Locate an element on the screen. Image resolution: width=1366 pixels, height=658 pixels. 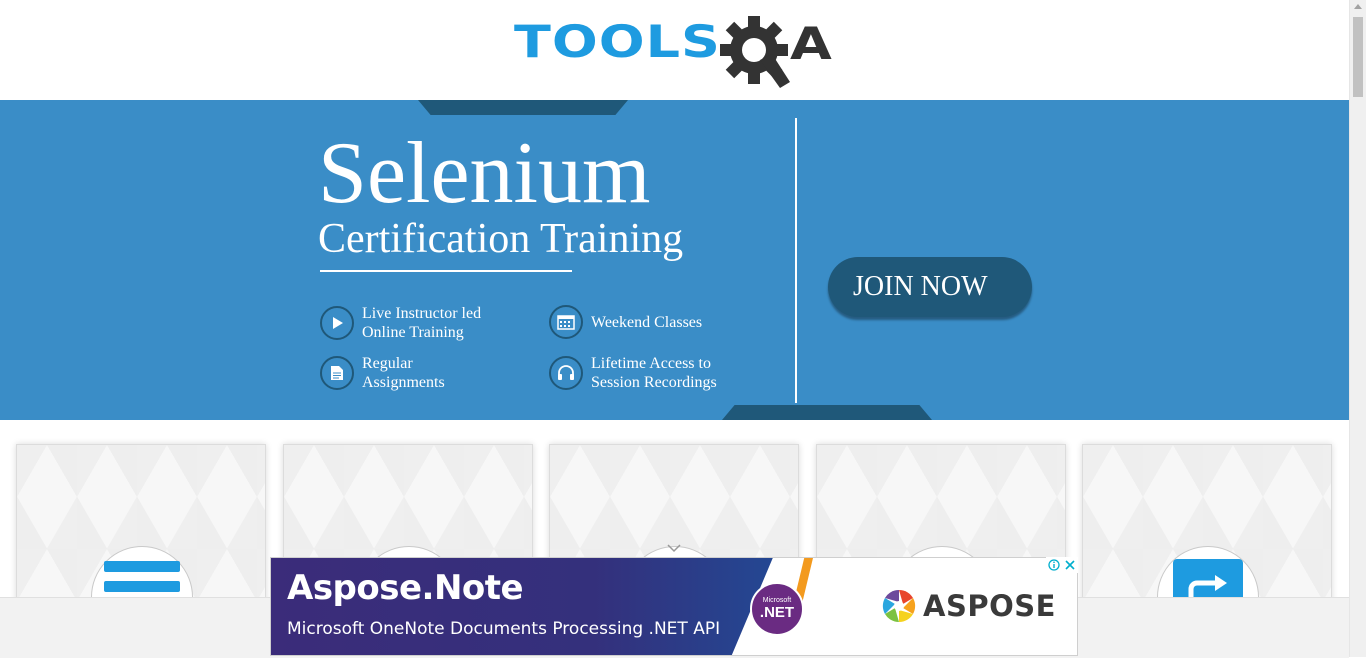
banner-underline is located at coordinates (446, 271).